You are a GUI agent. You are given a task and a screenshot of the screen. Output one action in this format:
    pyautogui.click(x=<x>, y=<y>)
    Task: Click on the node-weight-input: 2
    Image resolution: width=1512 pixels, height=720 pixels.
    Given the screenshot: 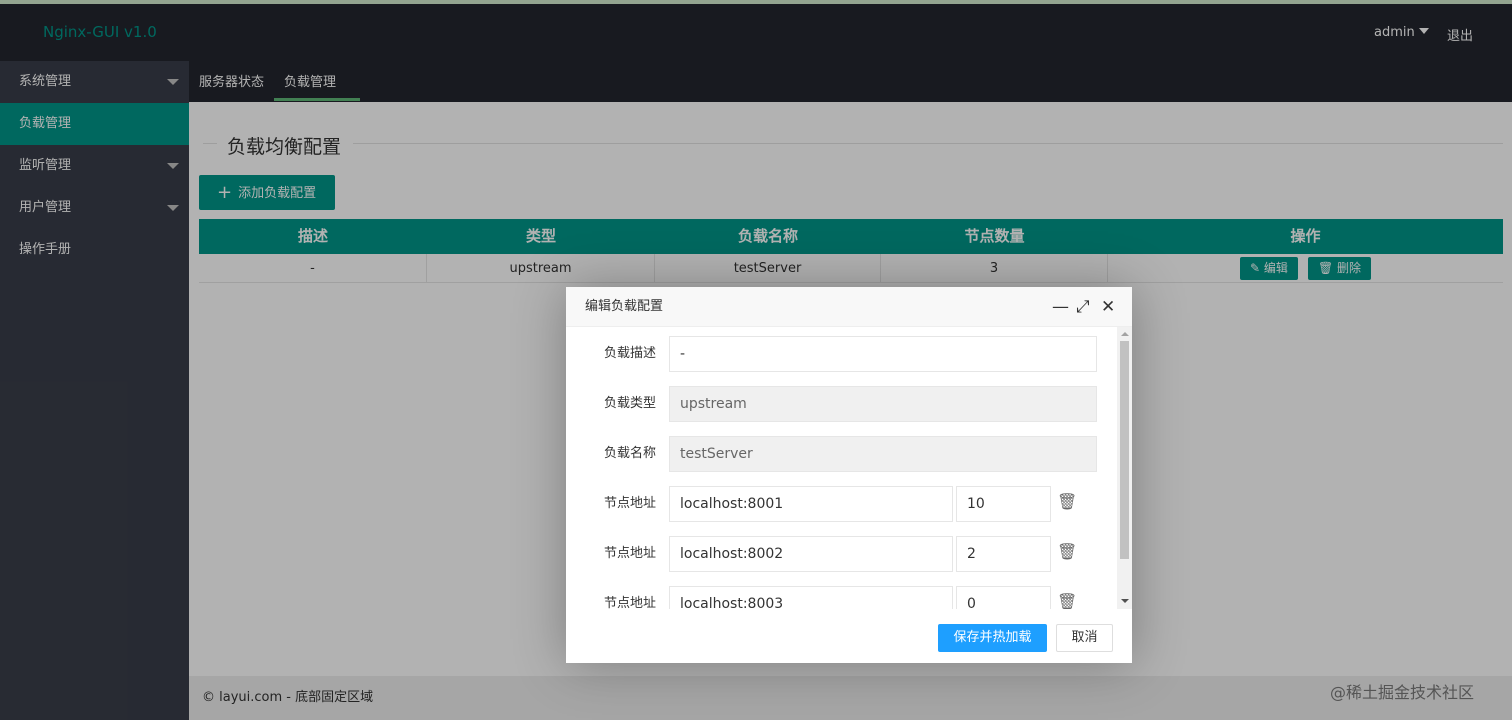 What is the action you would take?
    pyautogui.click(x=1003, y=554)
    